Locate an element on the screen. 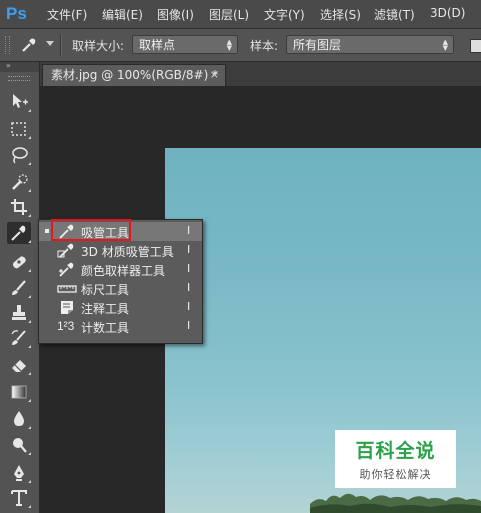 This screenshot has height=513, width=481. watermark: 百科全说 助你轻松解决 is located at coordinates (395, 459).